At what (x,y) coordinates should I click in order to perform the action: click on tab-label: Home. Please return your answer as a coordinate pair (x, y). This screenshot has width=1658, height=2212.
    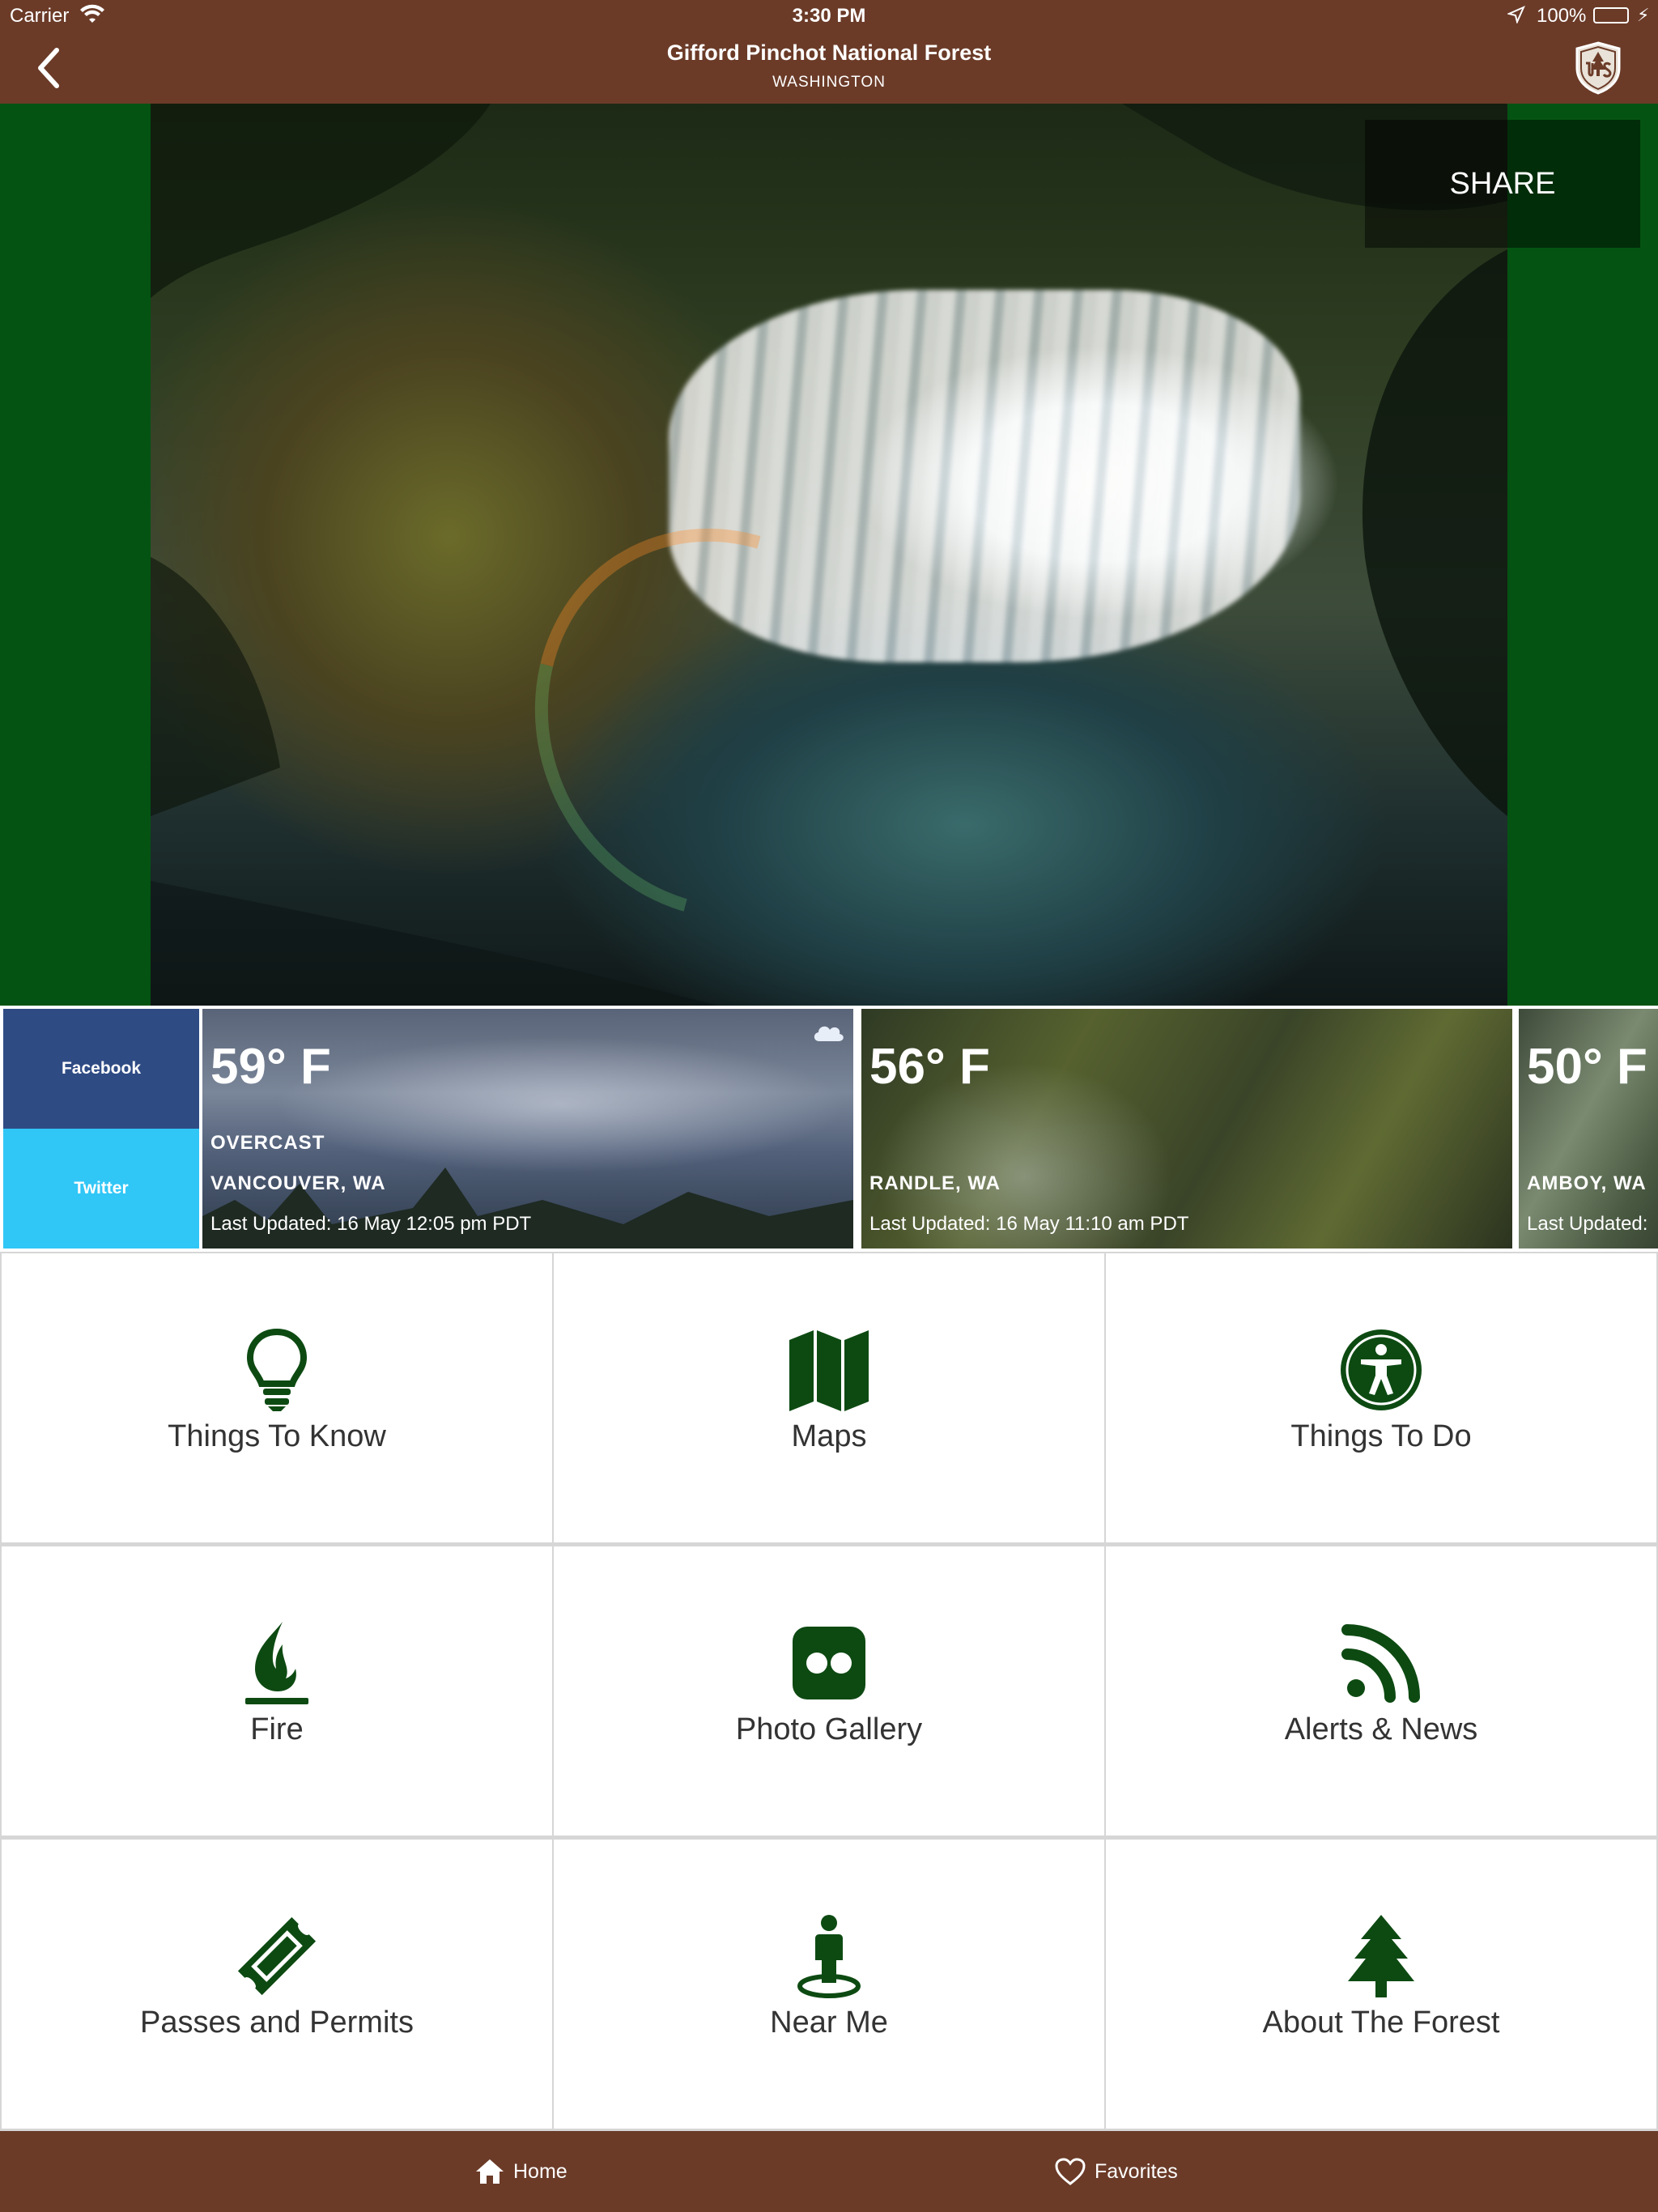
    Looking at the image, I should click on (540, 2171).